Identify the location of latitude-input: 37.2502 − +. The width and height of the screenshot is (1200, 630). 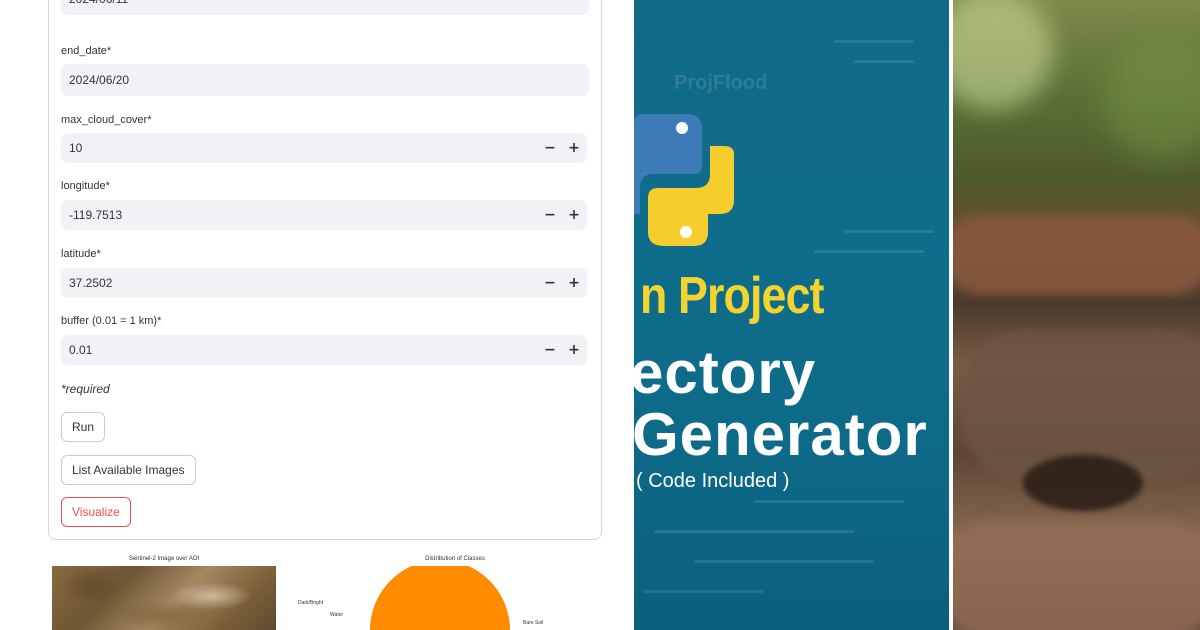
(324, 283).